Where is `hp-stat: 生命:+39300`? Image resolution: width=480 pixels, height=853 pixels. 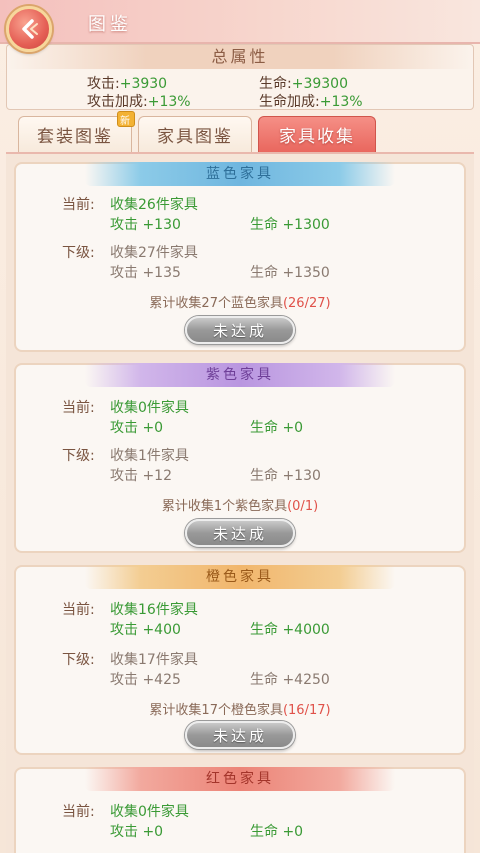
hp-stat: 生命:+39300 is located at coordinates (303, 83).